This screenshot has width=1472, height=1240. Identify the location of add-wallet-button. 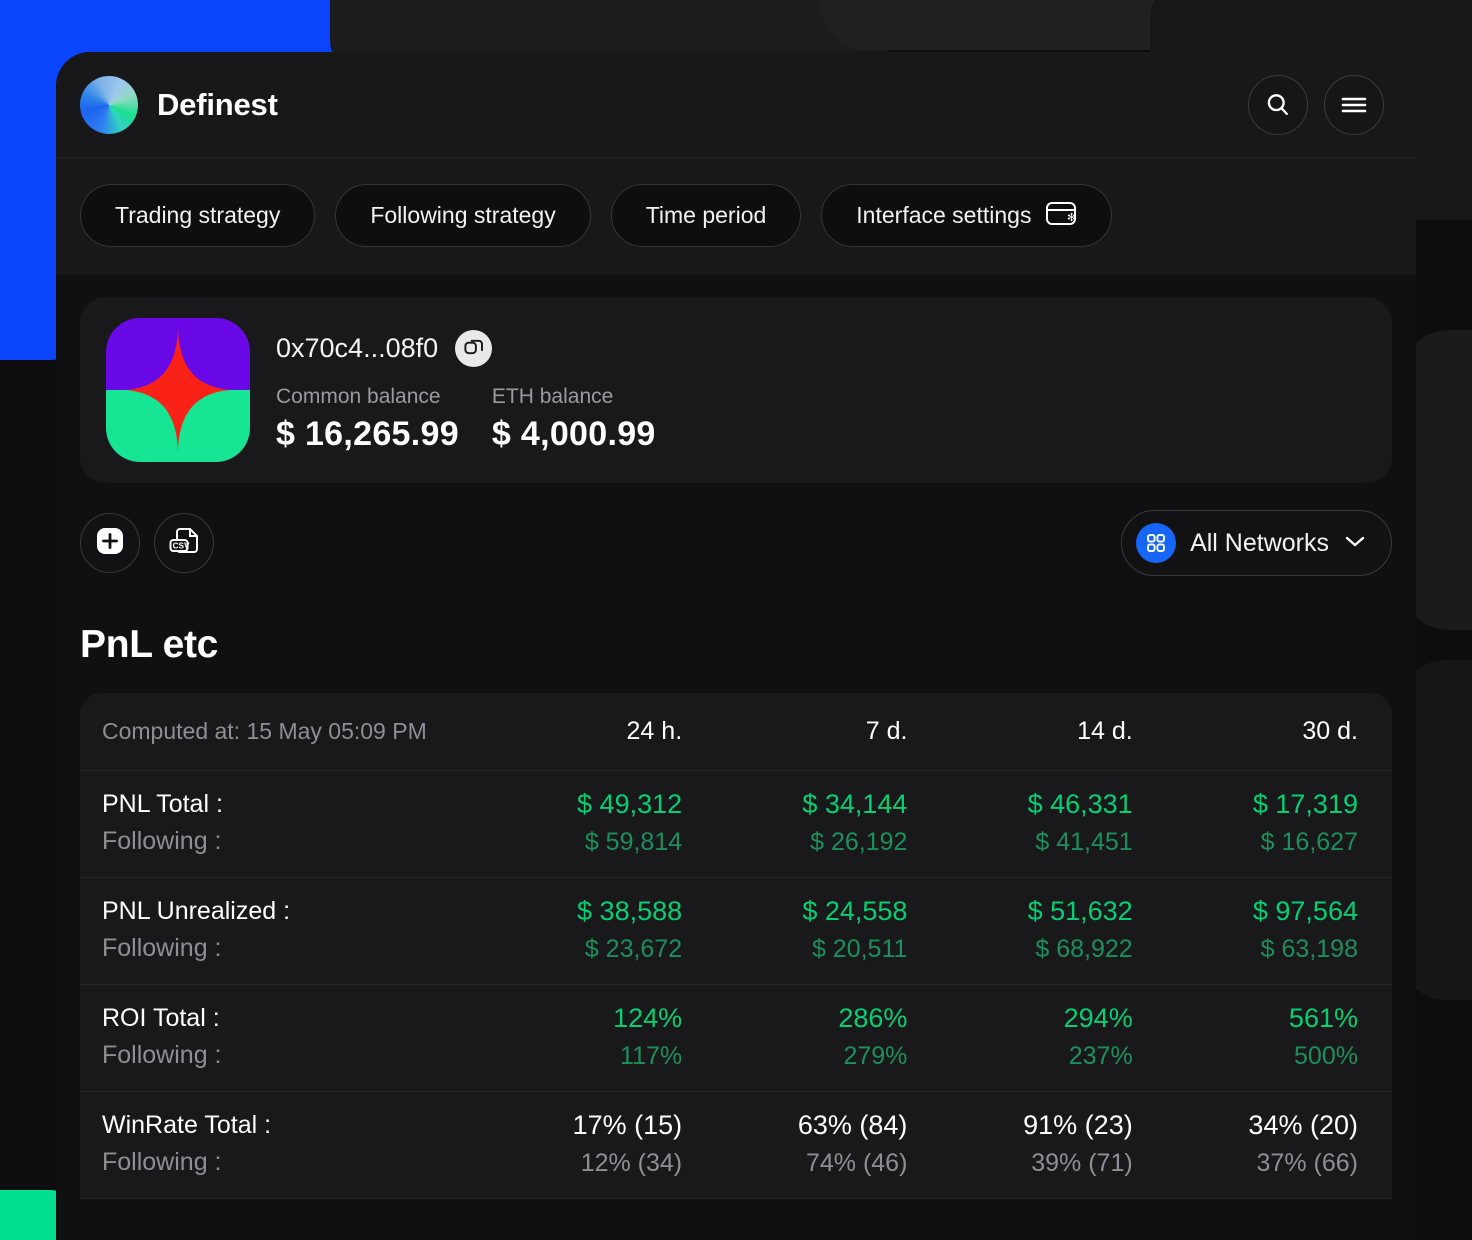
(110, 543).